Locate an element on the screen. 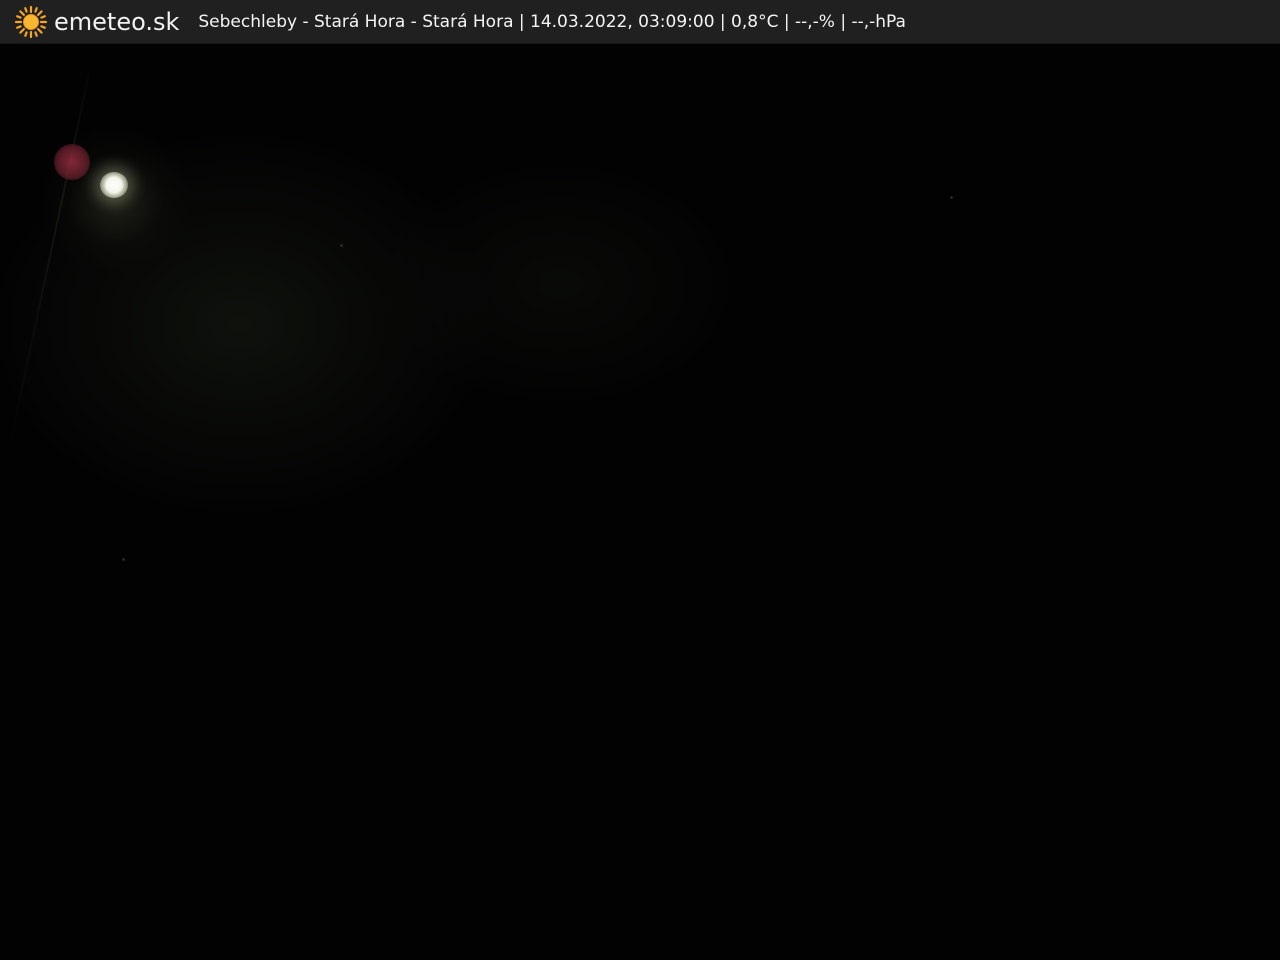 Image resolution: width=1280 pixels, height=960 pixels. brand: emeteo.sk is located at coordinates (96, 22).